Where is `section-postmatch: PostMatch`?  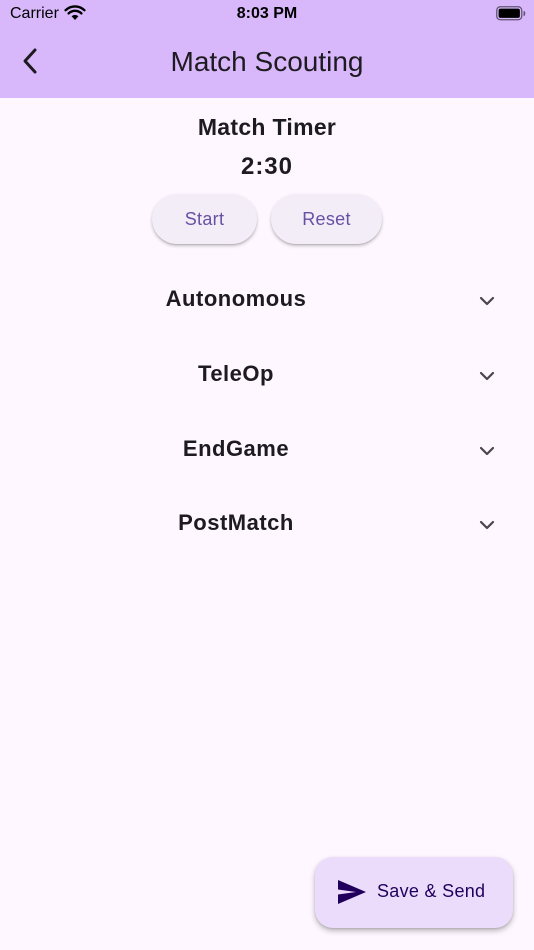
section-postmatch: PostMatch is located at coordinates (267, 525).